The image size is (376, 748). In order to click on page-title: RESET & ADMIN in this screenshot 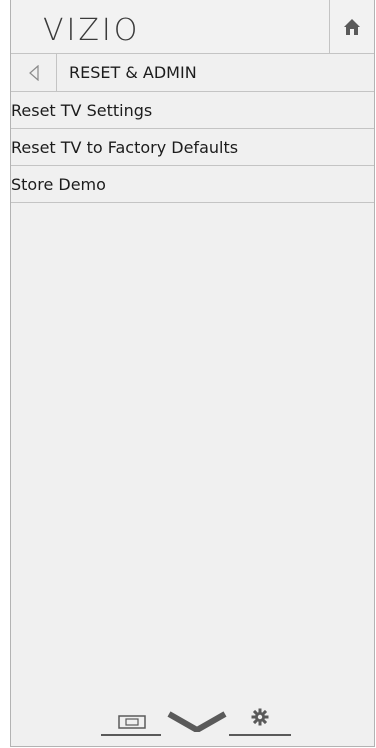, I will do `click(133, 72)`.